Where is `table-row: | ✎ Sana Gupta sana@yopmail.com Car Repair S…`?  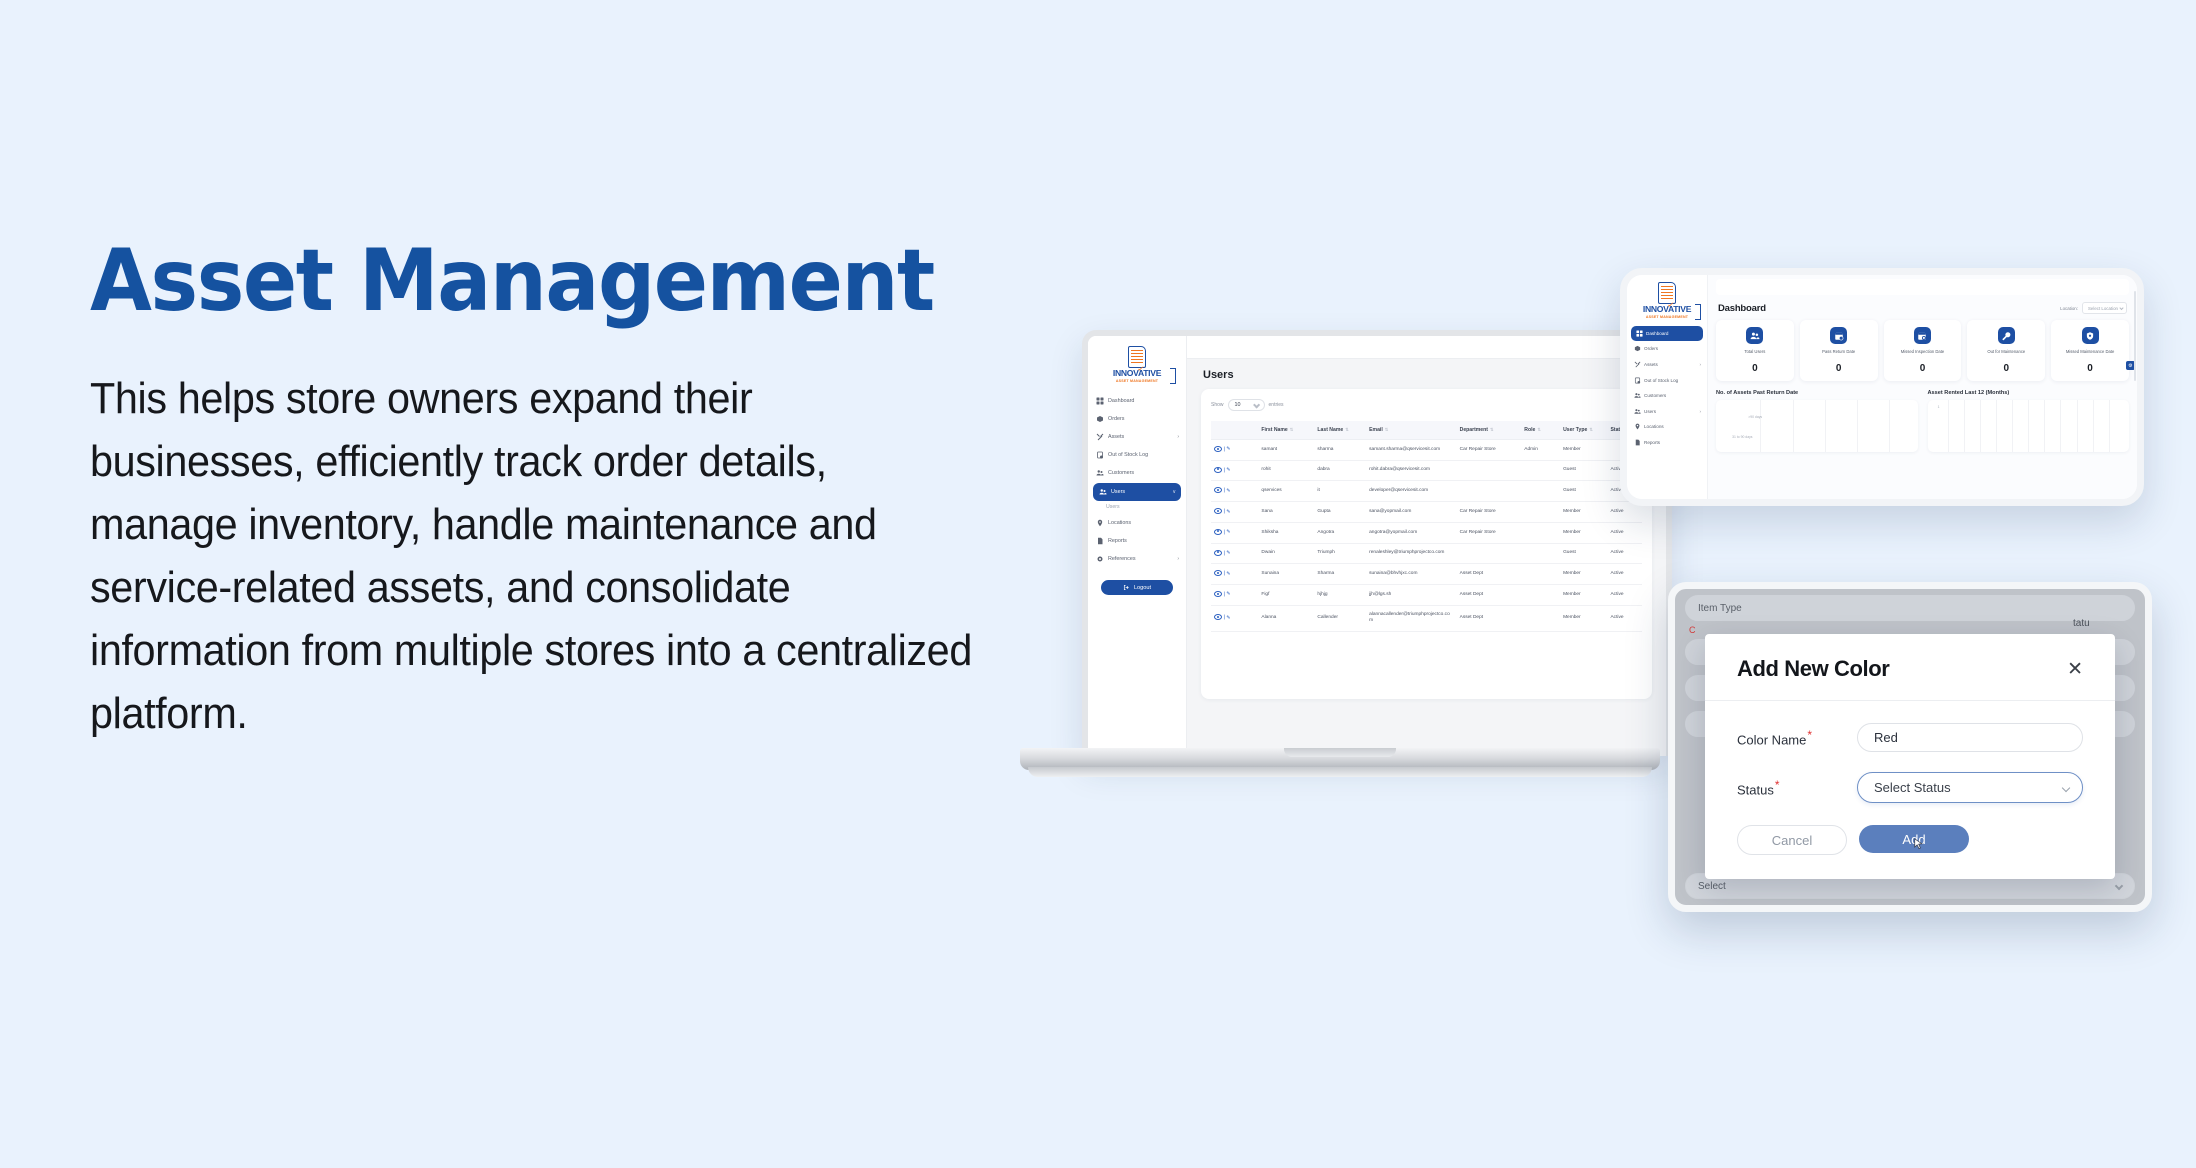 table-row: | ✎ Sana Gupta sana@yopmail.com Car Repair S… is located at coordinates (1426, 512).